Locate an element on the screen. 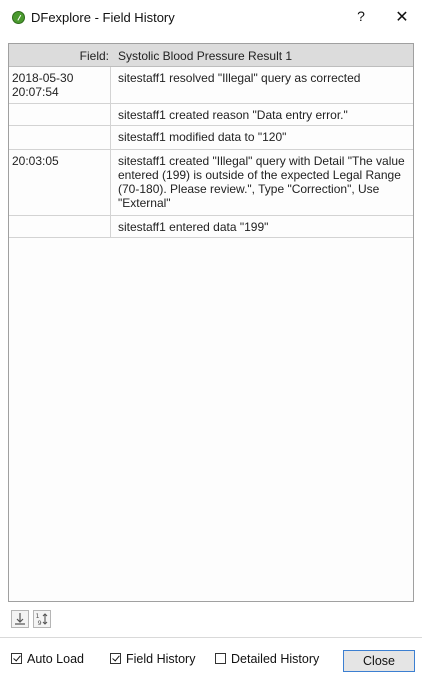 This screenshot has width=422, height=673. column-divider is located at coordinates (110, 152).